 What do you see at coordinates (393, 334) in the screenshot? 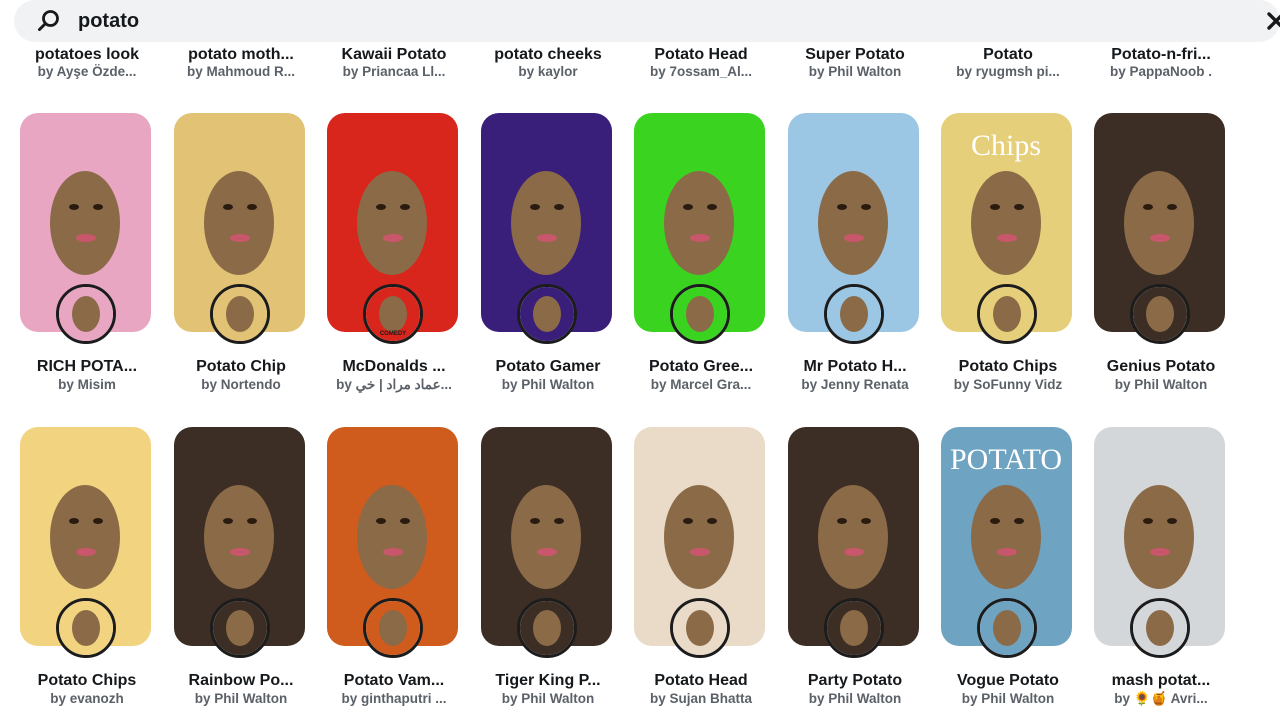
I see `svg-text: COMEDY` at bounding box center [393, 334].